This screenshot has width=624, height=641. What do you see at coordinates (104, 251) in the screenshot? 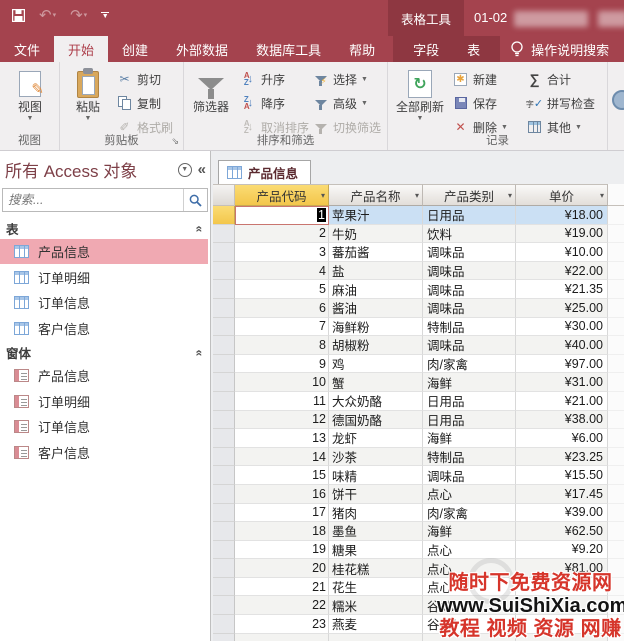
I see `nav-item-table-0: 产品信息` at bounding box center [104, 251].